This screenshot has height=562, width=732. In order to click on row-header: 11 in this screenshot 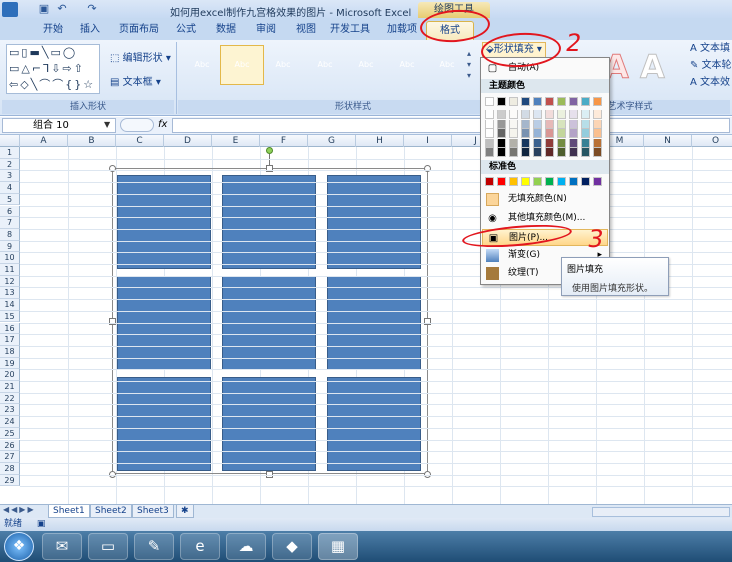, I will do `click(10, 270)`.